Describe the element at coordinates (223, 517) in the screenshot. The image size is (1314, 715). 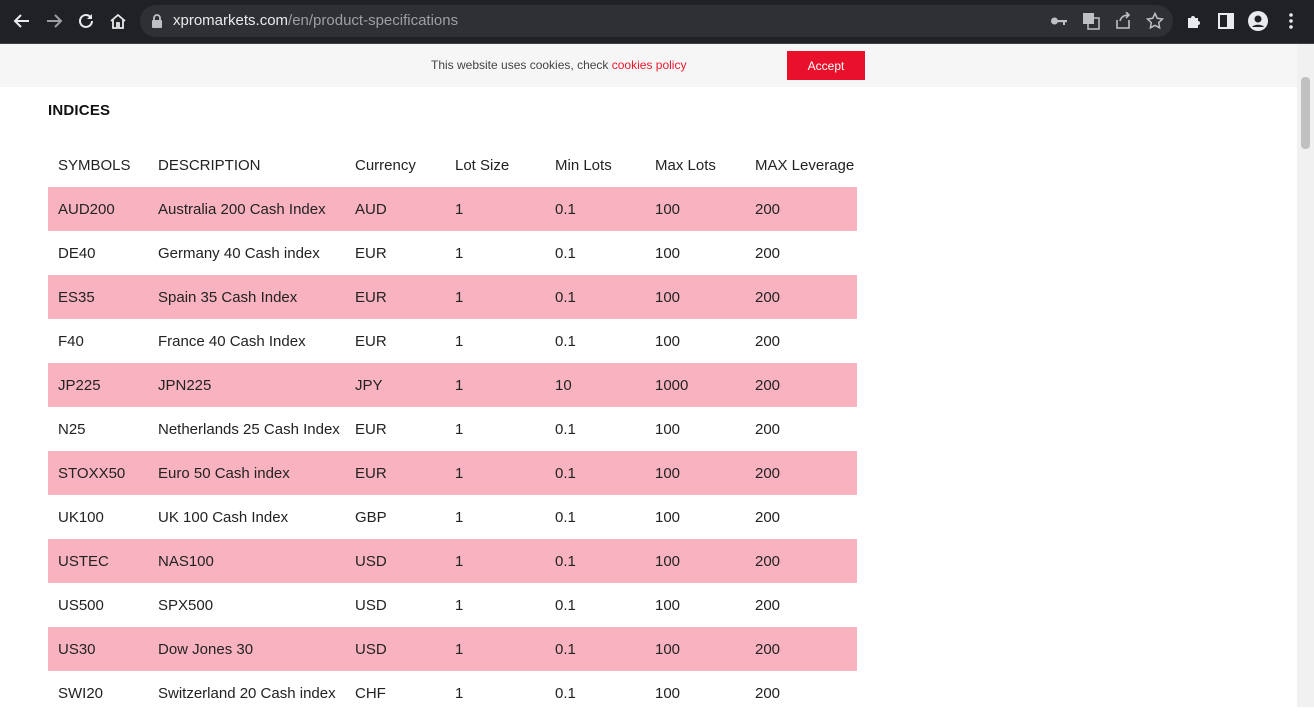
I see `cell-description: UK 100 Cash Index` at that location.